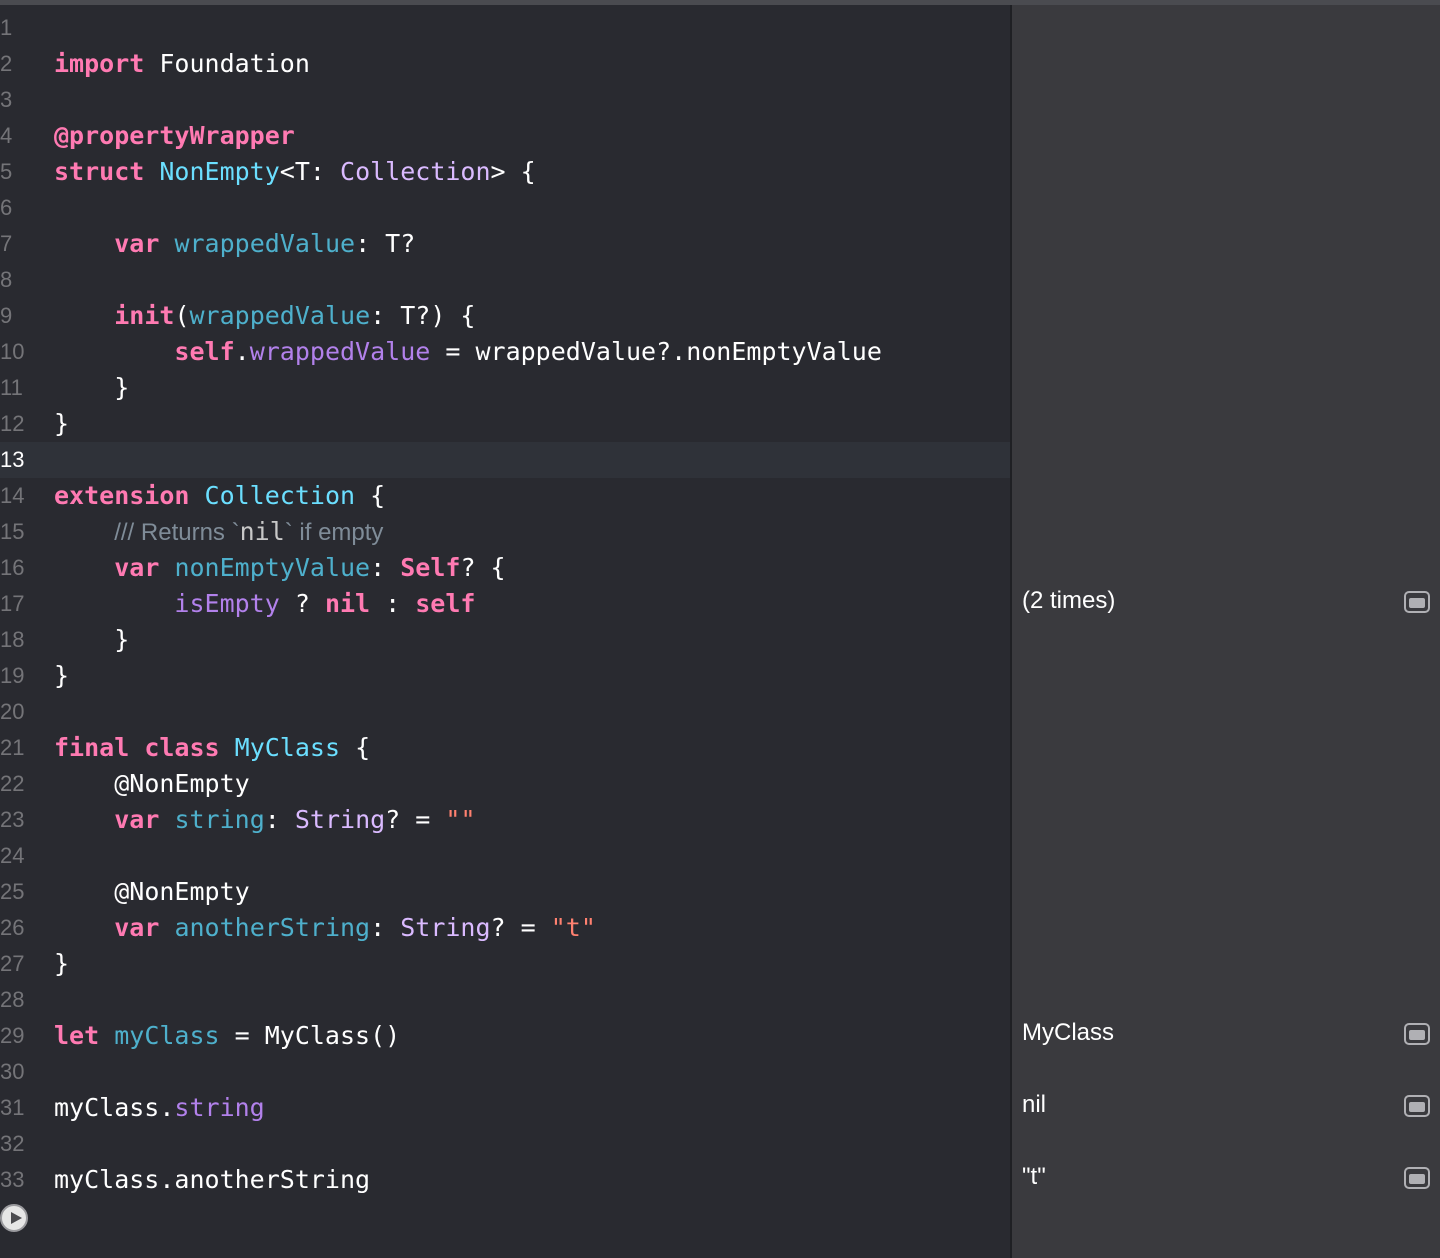 The image size is (1440, 1258). Describe the element at coordinates (13, 712) in the screenshot. I see `line-number: 20` at that location.